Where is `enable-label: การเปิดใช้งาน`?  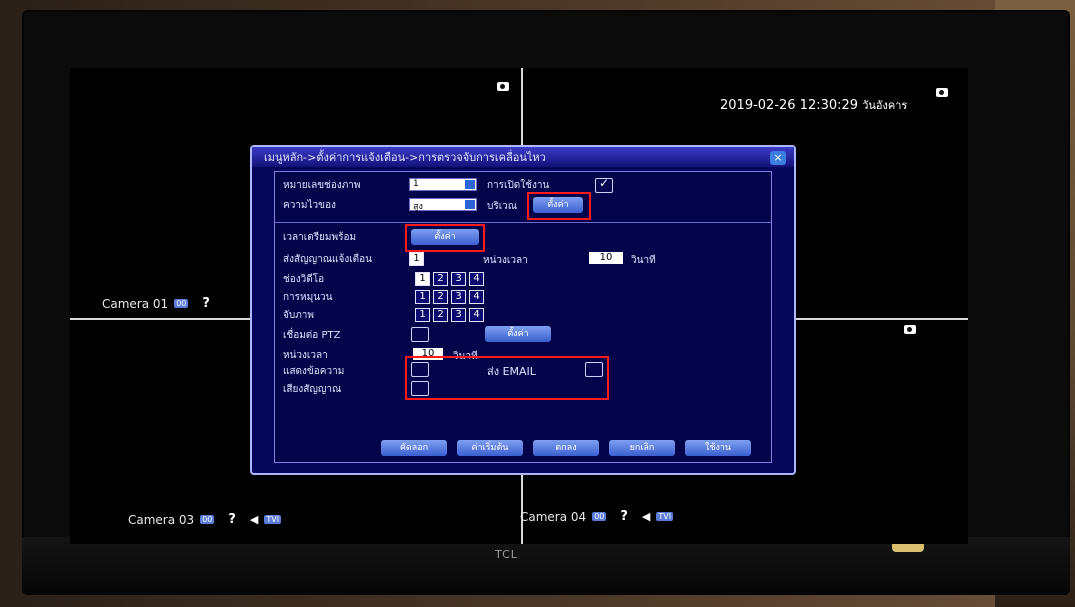
enable-label: การเปิดใช้งาน is located at coordinates (518, 185).